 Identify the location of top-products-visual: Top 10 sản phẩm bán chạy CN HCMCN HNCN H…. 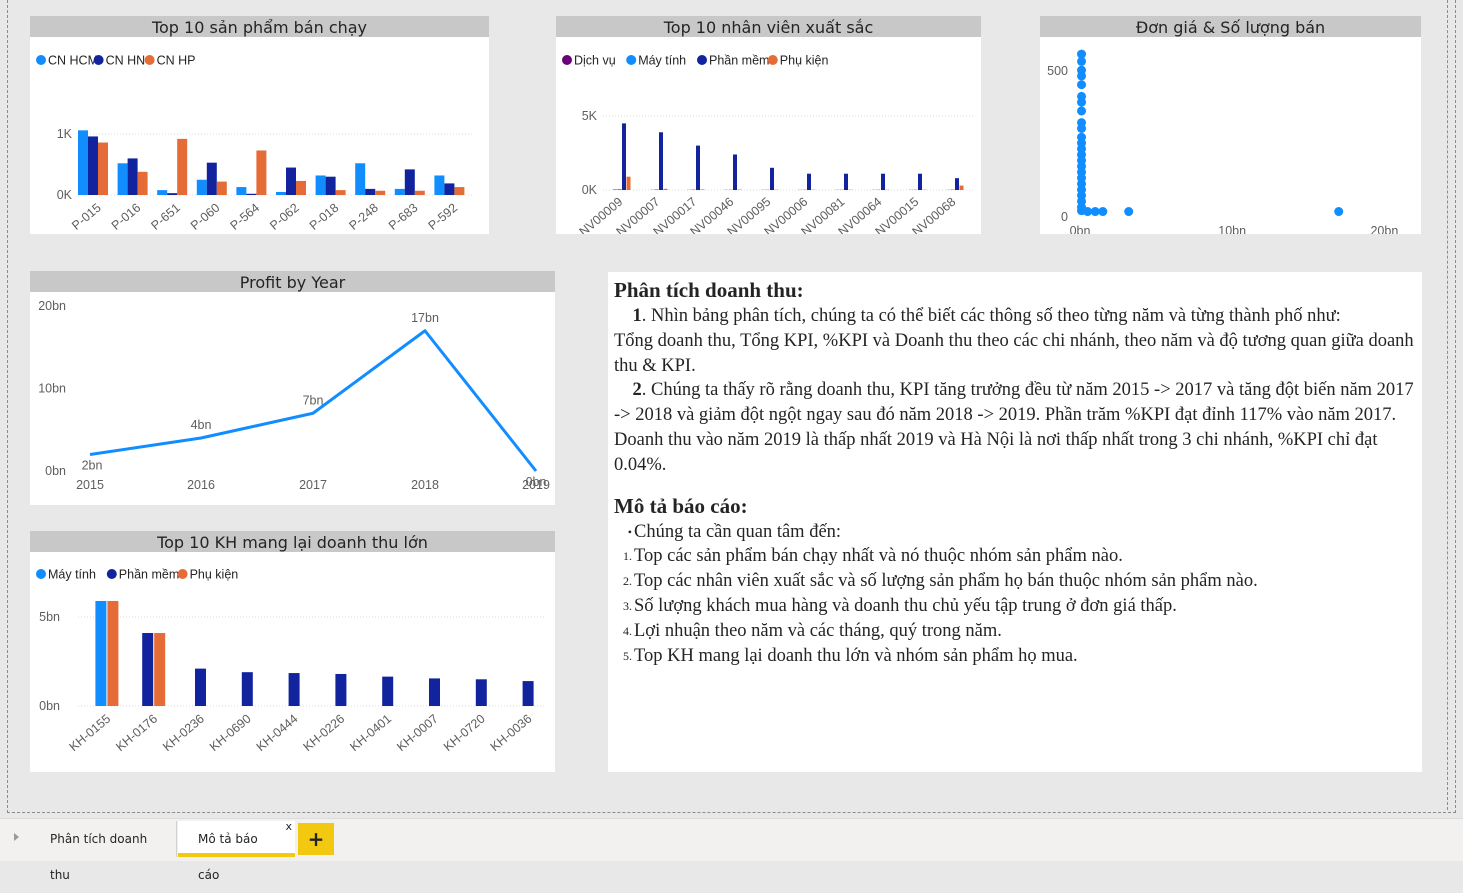
(259, 125).